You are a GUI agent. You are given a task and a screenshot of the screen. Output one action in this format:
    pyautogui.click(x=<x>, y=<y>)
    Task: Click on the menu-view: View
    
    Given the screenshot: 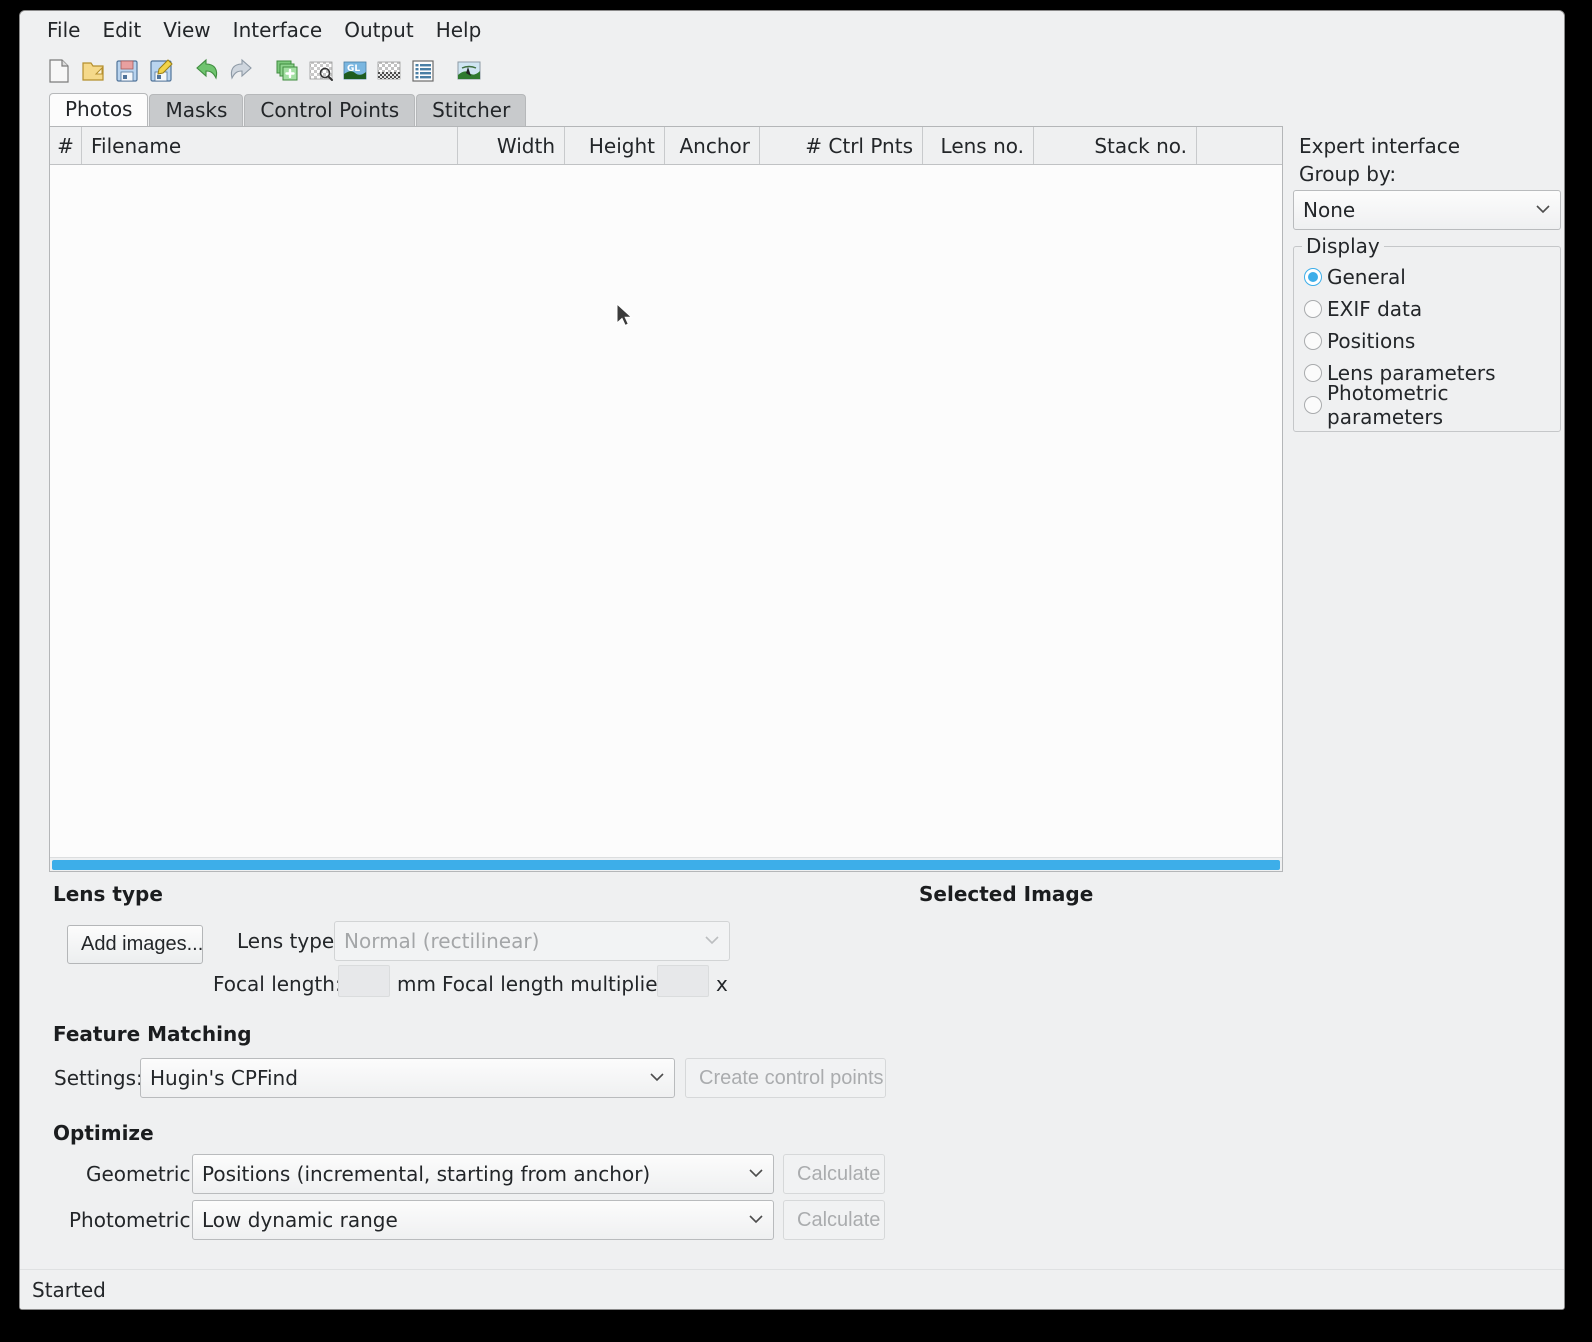 What is the action you would take?
    pyautogui.click(x=186, y=30)
    